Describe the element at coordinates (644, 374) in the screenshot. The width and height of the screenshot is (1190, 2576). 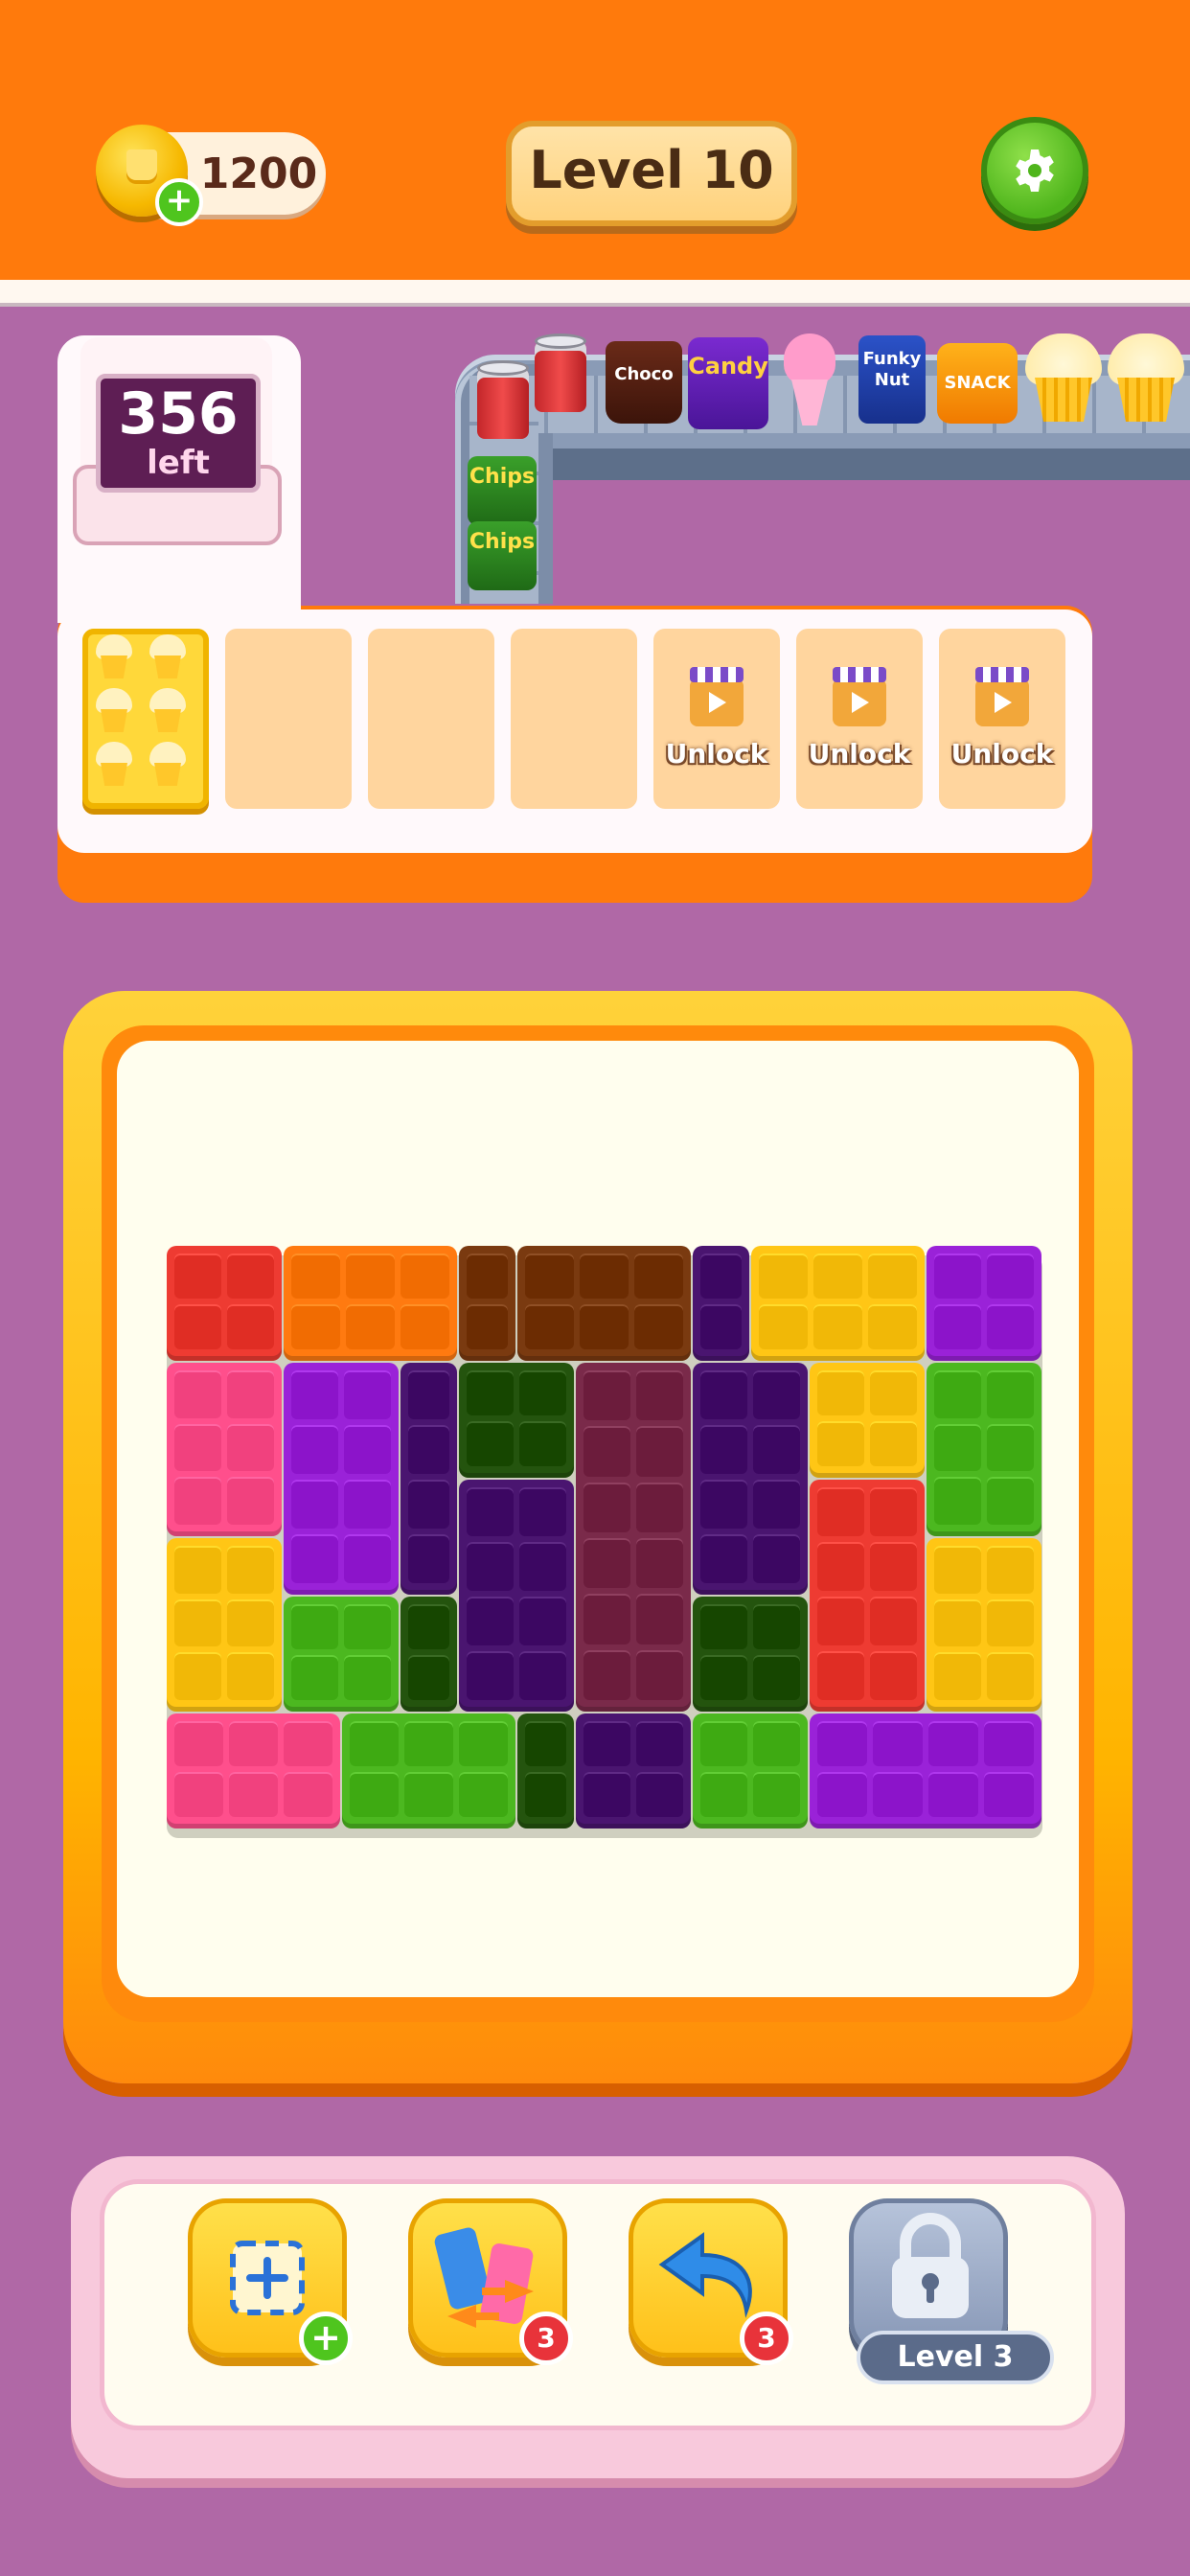
I see `choco-label: Choco` at that location.